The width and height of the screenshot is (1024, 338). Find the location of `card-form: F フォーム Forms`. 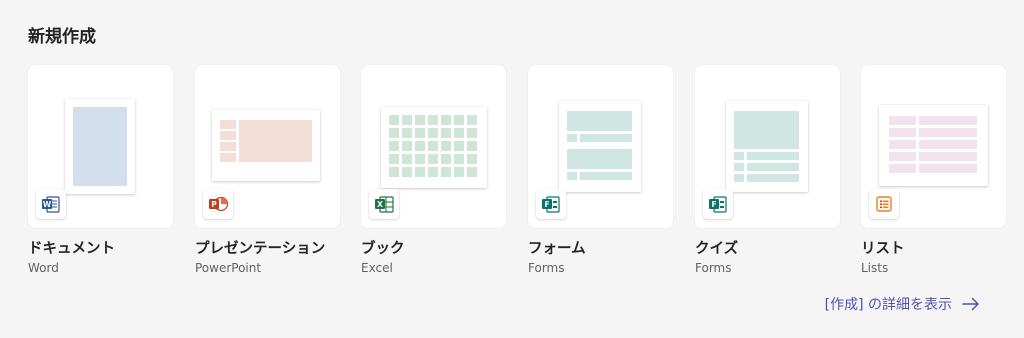

card-form: F フォーム Forms is located at coordinates (600, 170).